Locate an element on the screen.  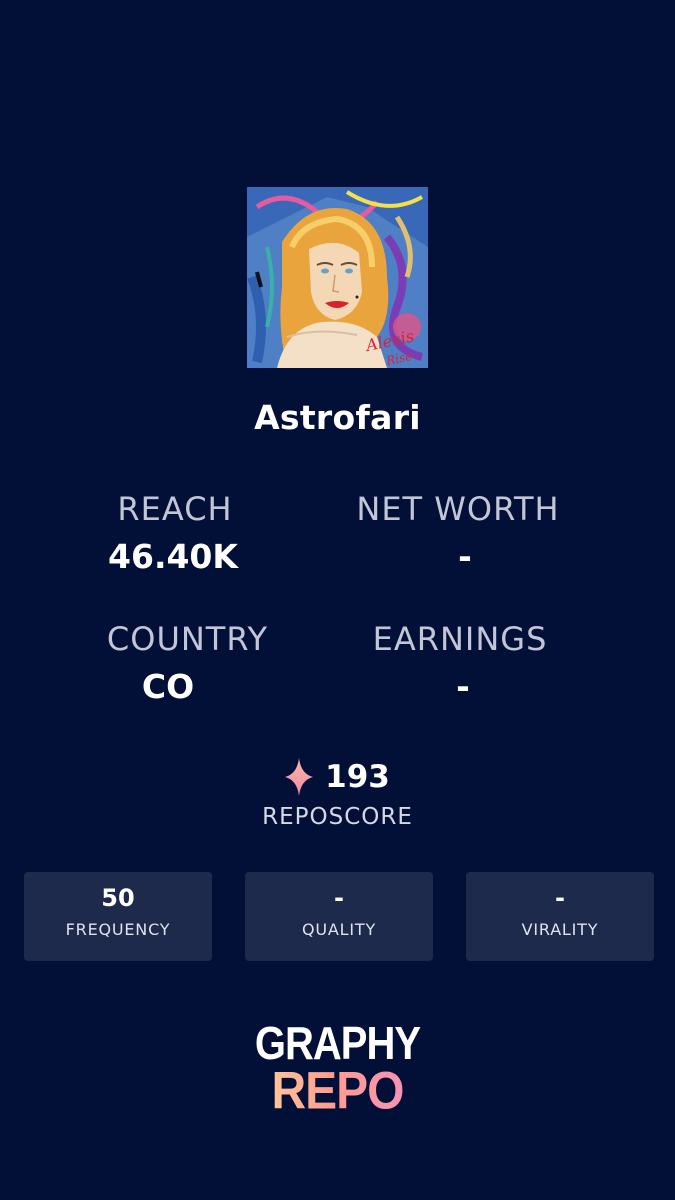
earnings-value: - is located at coordinates (463, 686).